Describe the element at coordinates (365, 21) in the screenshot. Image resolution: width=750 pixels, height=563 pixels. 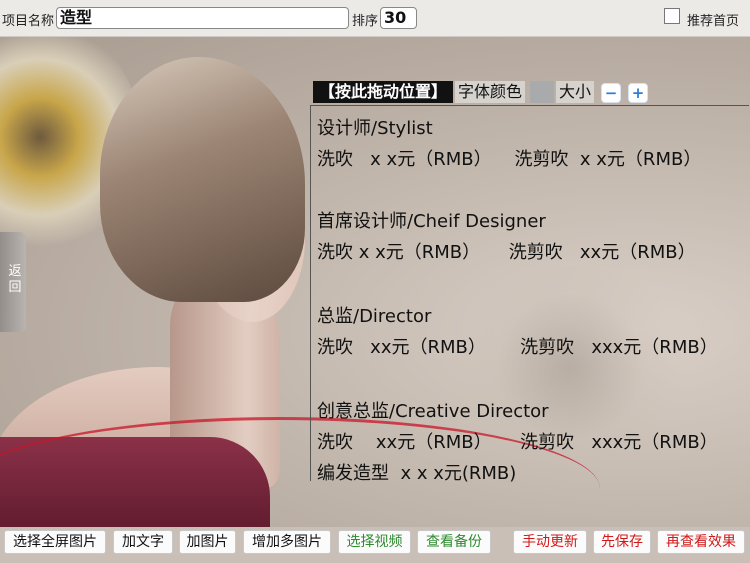
I see `sort-label: 排序` at that location.